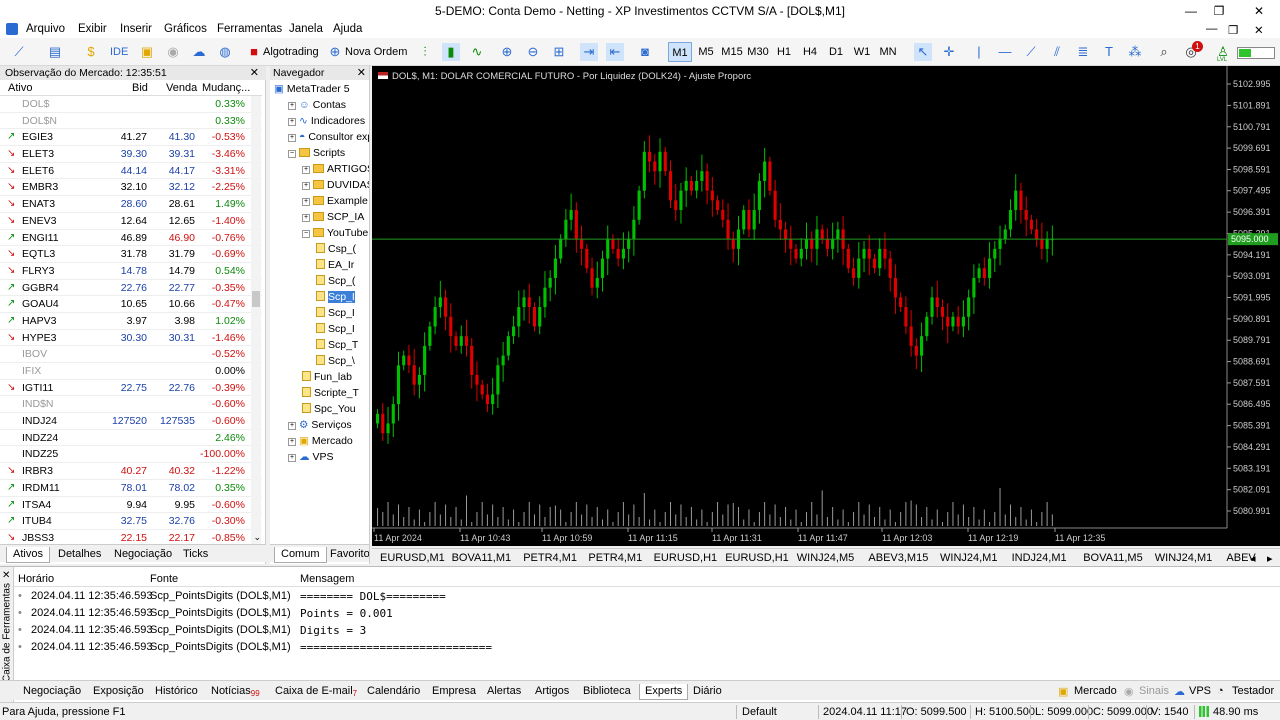  Describe the element at coordinates (195, 555) in the screenshot. I see `tab-ticks: Ticks` at that location.